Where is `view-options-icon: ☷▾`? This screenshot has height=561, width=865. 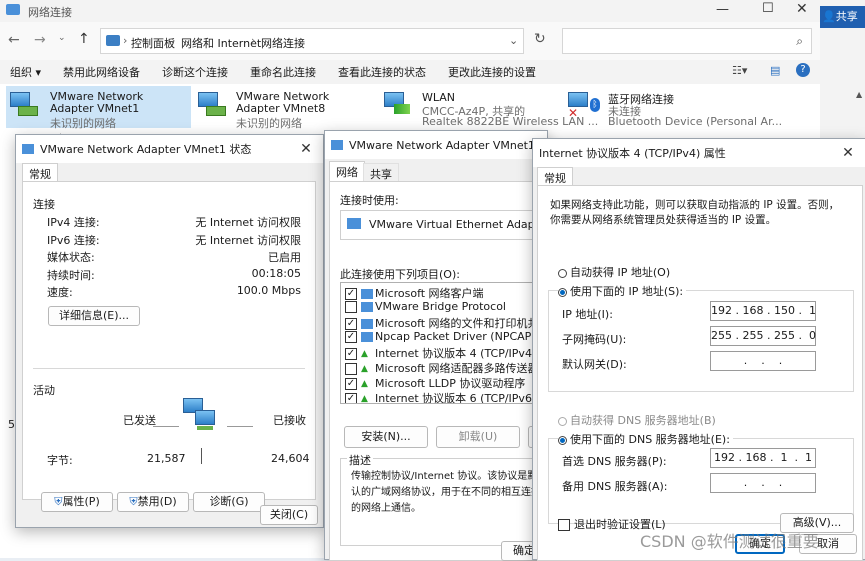
view-options-icon: ☷▾ is located at coordinates (739, 70).